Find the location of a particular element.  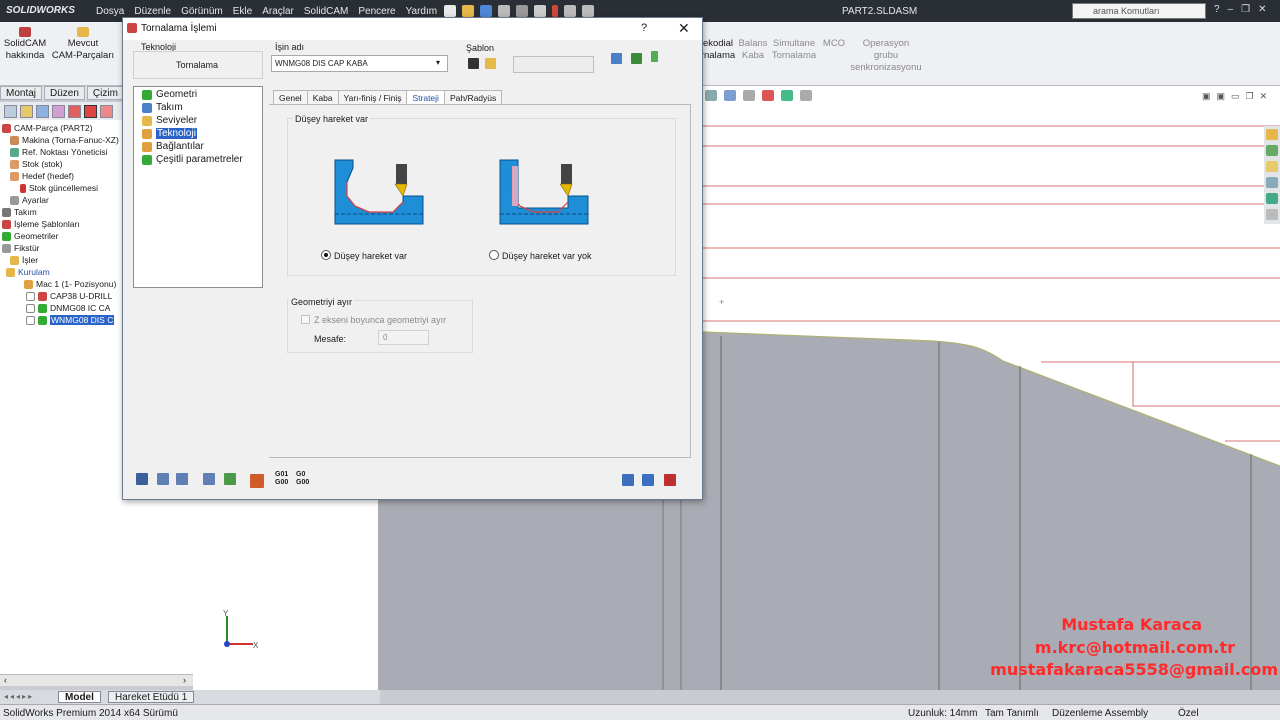

vertical-move-no-label: Düşey hareket var yok is located at coordinates (547, 256).